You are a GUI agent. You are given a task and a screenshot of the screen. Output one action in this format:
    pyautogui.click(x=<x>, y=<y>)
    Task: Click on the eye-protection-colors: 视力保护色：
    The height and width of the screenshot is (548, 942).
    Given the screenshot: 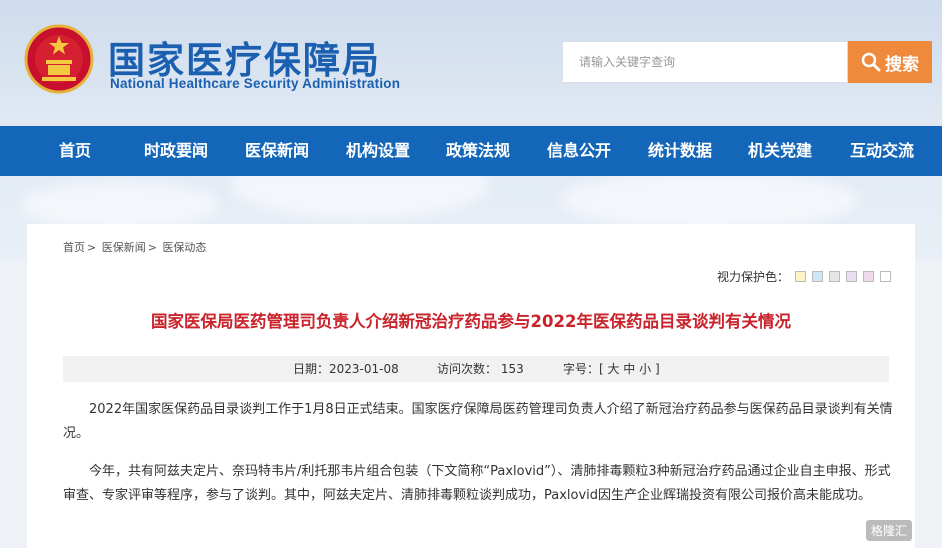 What is the action you would take?
    pyautogui.click(x=804, y=276)
    